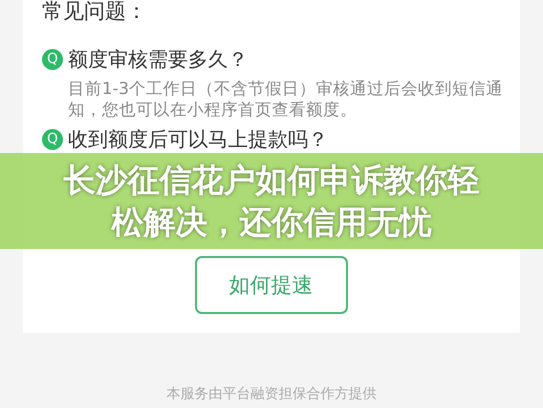 This screenshot has width=543, height=408. What do you see at coordinates (271, 285) in the screenshot?
I see `speed-up-button: 如何提速` at bounding box center [271, 285].